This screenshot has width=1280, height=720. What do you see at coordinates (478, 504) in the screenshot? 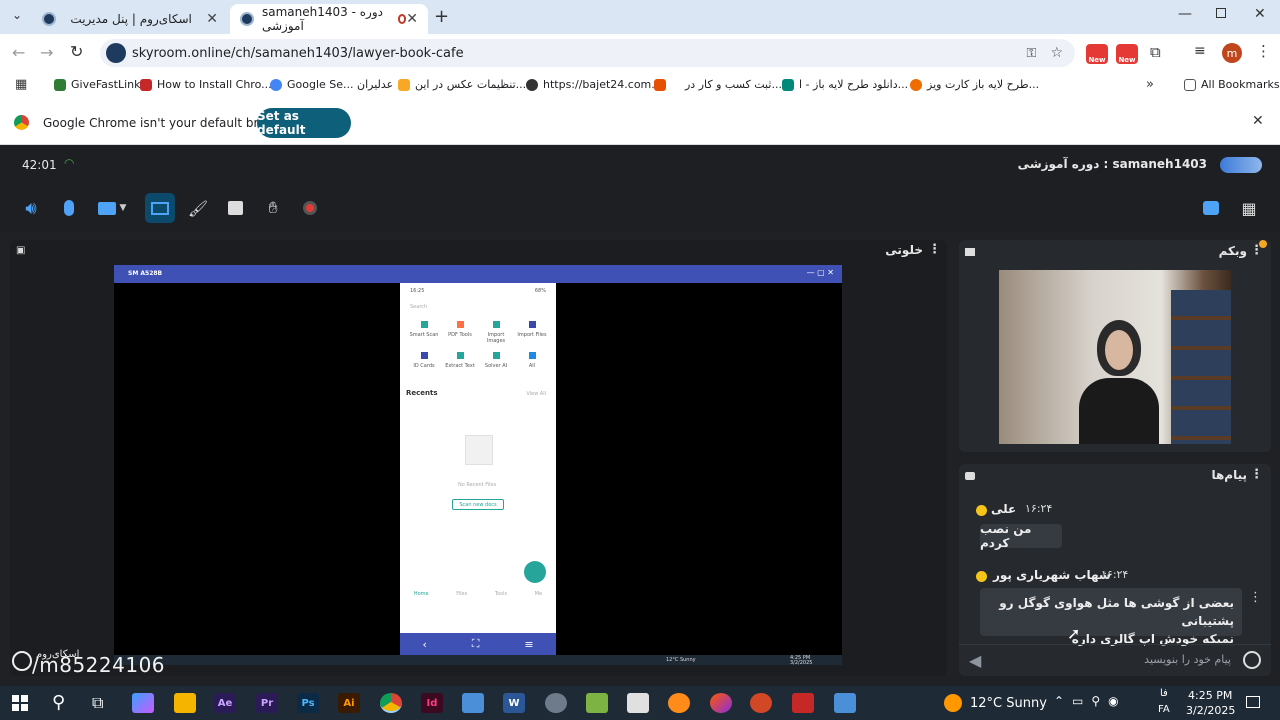
I see `scan-new-docs-button: Scan new docs` at bounding box center [478, 504].